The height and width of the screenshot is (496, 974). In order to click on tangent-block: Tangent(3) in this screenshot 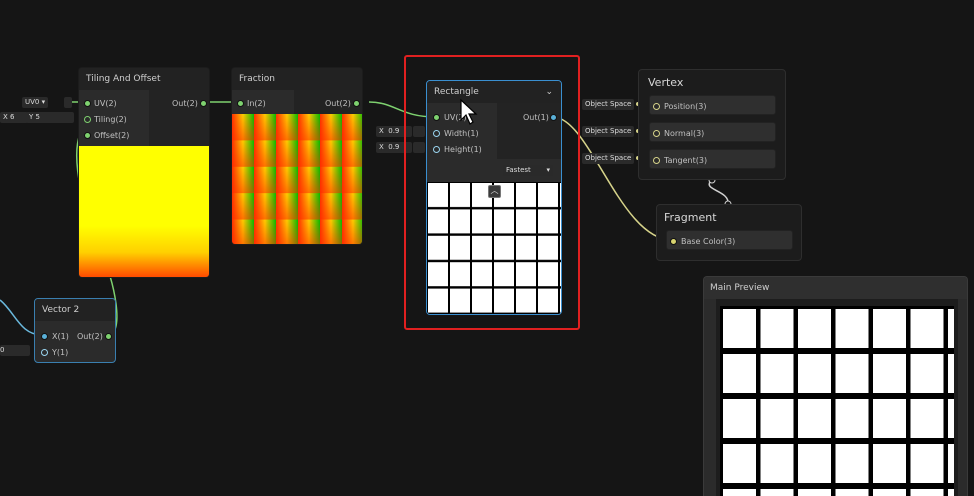, I will do `click(712, 159)`.